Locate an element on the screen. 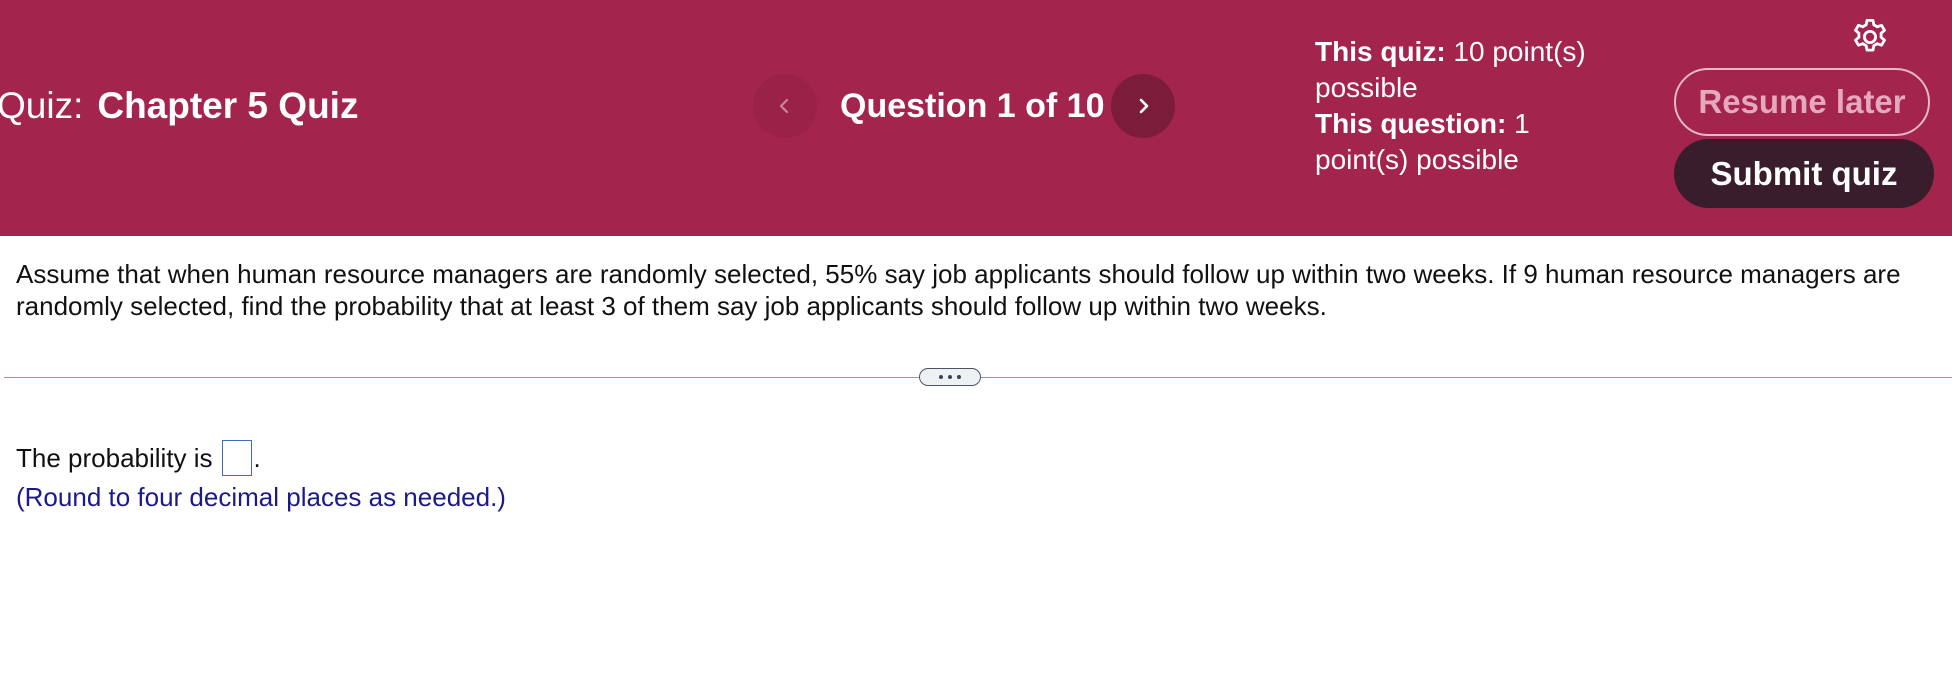  answer-line: The probability is . is located at coordinates (138, 458).